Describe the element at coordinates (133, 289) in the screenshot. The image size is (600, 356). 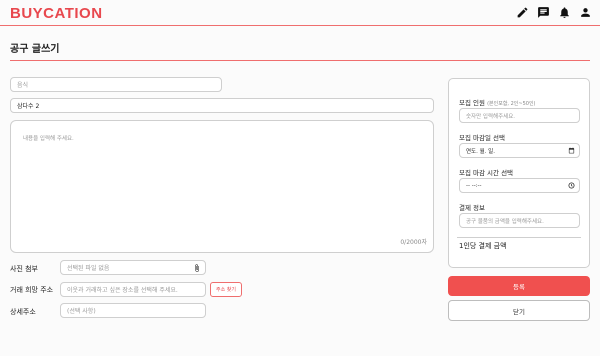
I see `trade-address-input: 이웃과 거래하고 싶은 장소를 선택해 주세요.` at that location.